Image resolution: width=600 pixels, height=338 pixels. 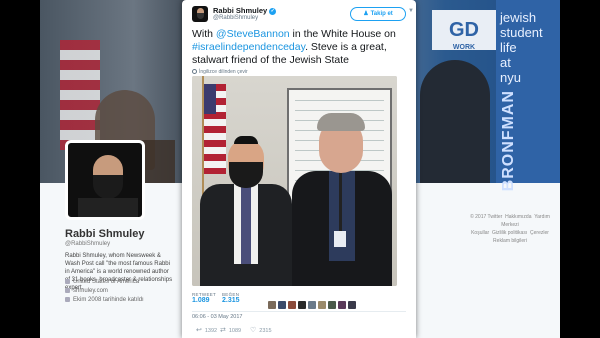 I want to click on kippah, so click(x=246, y=140).